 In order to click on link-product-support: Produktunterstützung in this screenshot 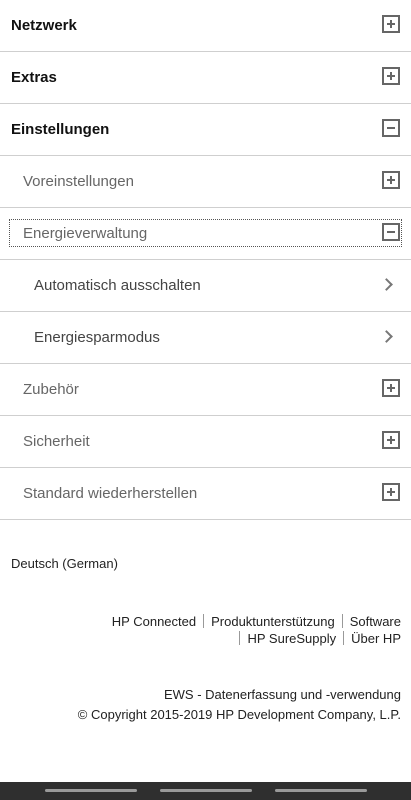, I will do `click(273, 621)`.